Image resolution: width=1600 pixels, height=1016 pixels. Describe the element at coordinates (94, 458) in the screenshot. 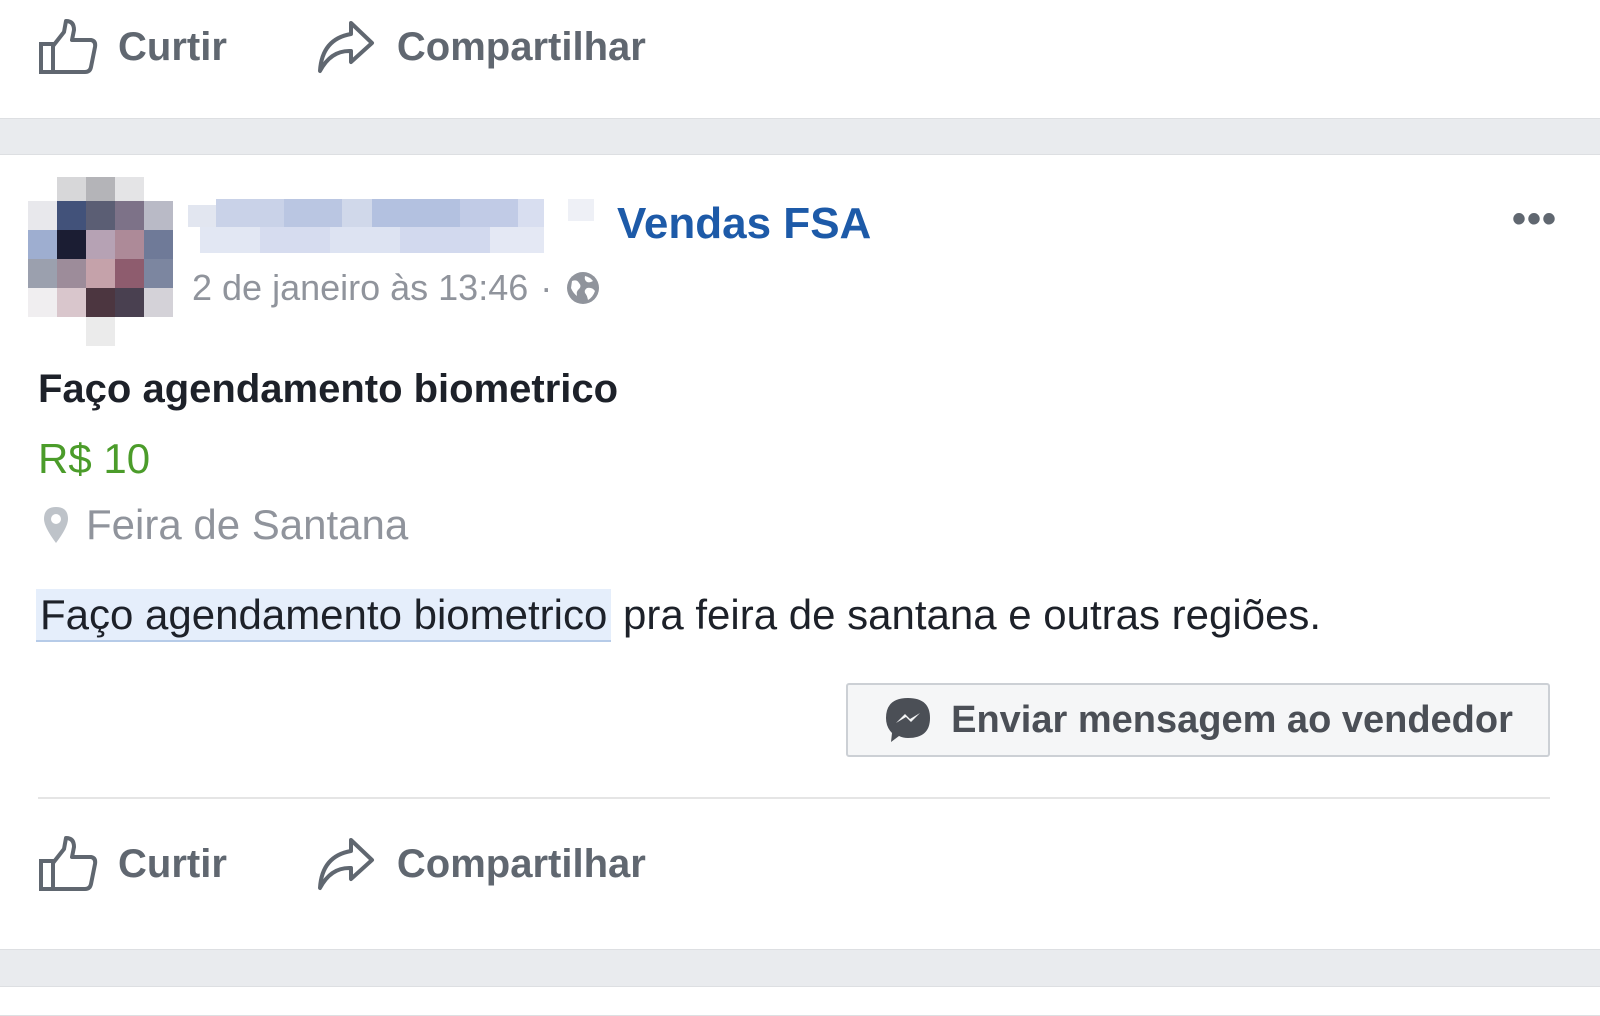

I see `listing-price: R$ 10` at that location.